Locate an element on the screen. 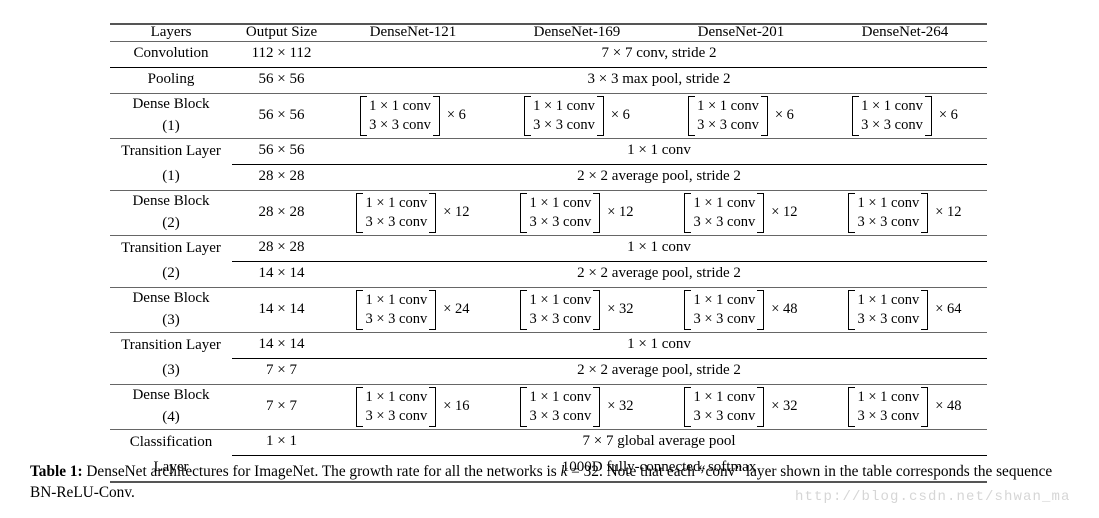 The image size is (1099, 518). cell-dense-block-4-densenet-264: 1 × 1 conv 3 × 3 conv × 48 is located at coordinates (905, 406).